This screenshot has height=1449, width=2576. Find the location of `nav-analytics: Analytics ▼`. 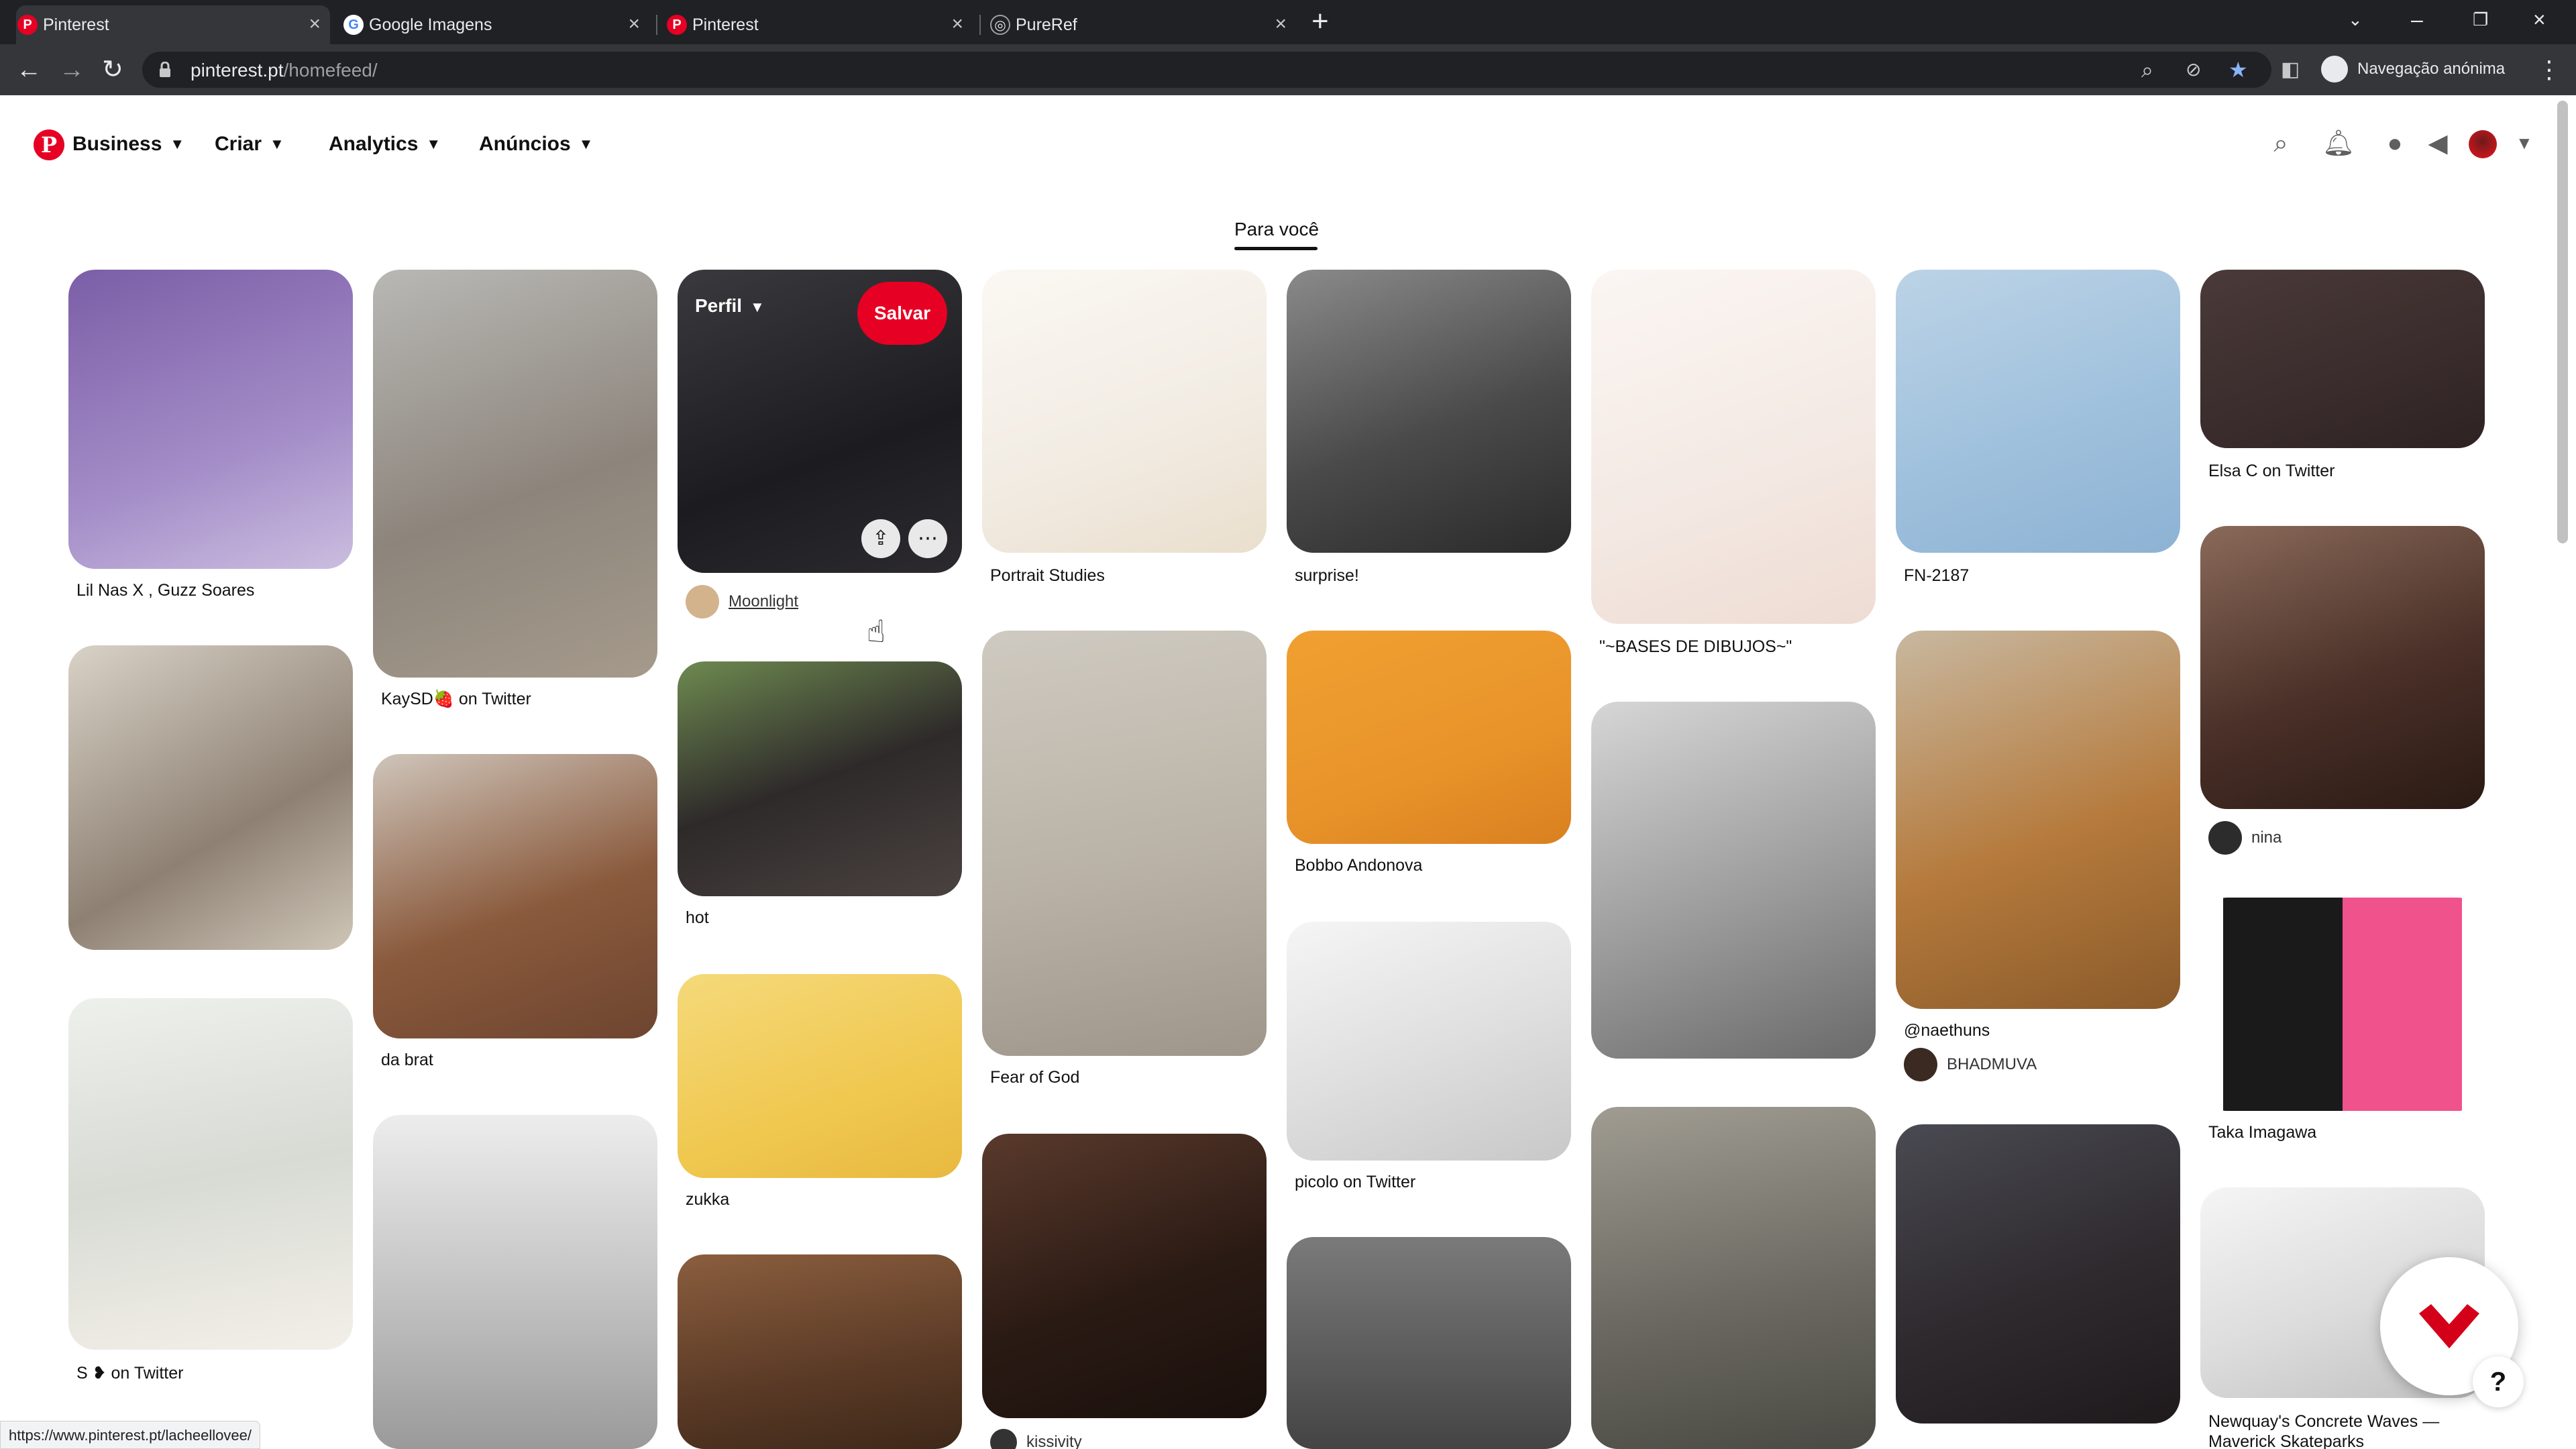

nav-analytics: Analytics ▼ is located at coordinates (385, 144).